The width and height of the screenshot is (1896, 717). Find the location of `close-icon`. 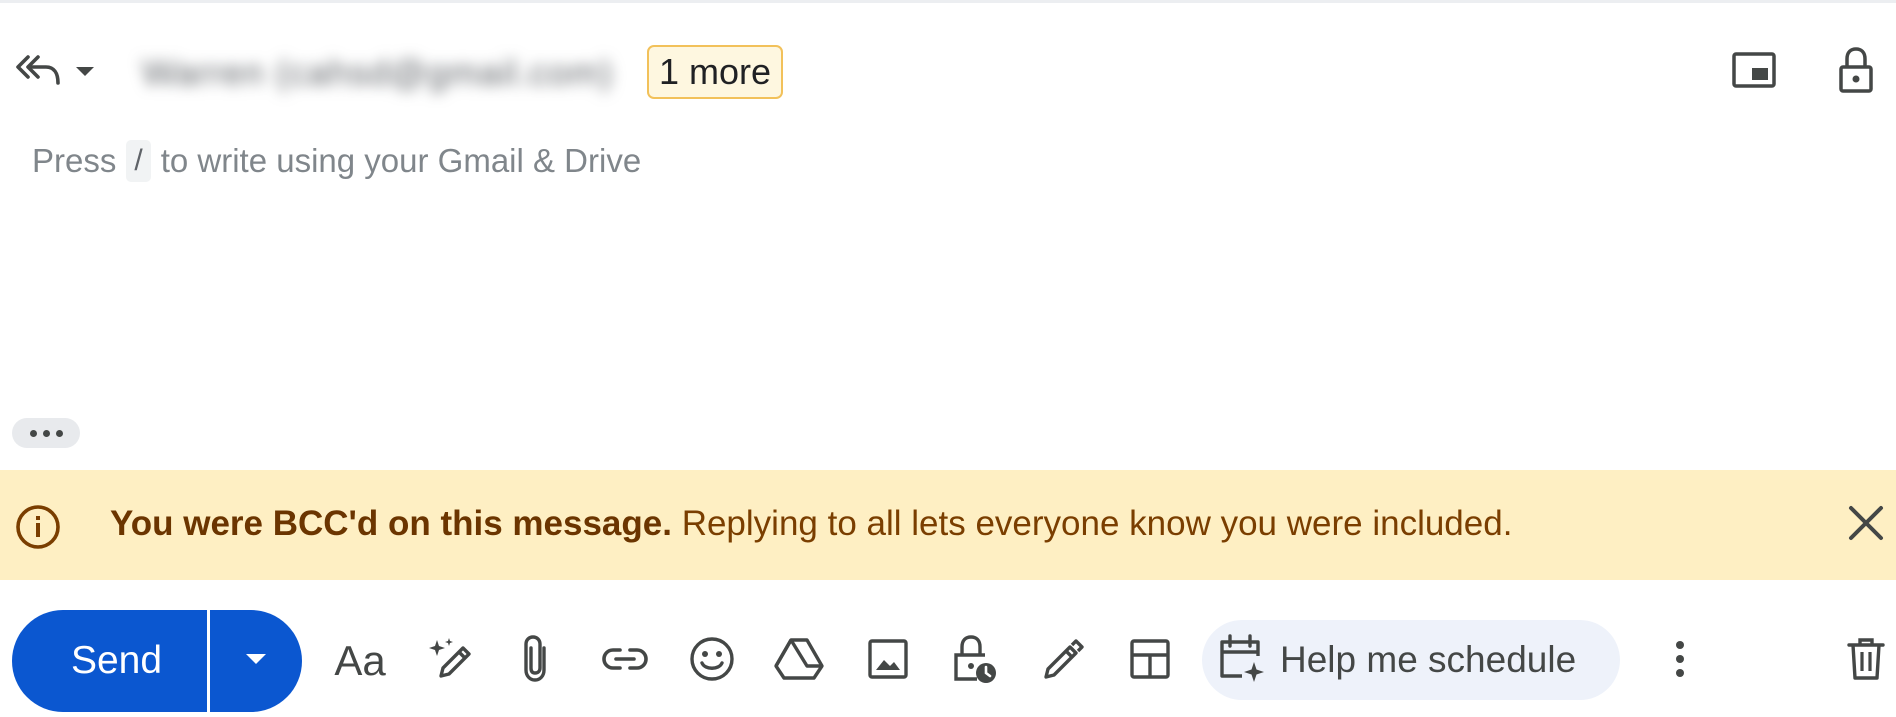

close-icon is located at coordinates (1866, 525).